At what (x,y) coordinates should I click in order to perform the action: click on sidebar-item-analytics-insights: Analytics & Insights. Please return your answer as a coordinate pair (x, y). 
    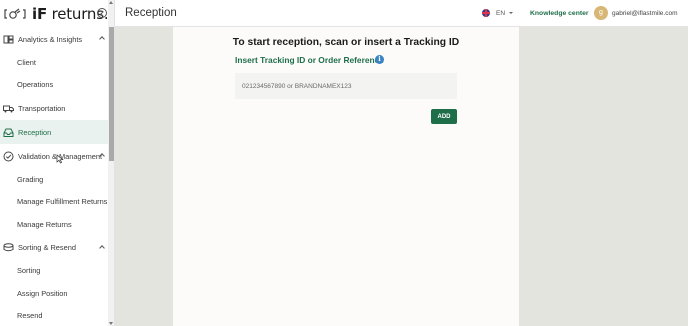
    Looking at the image, I should click on (57, 39).